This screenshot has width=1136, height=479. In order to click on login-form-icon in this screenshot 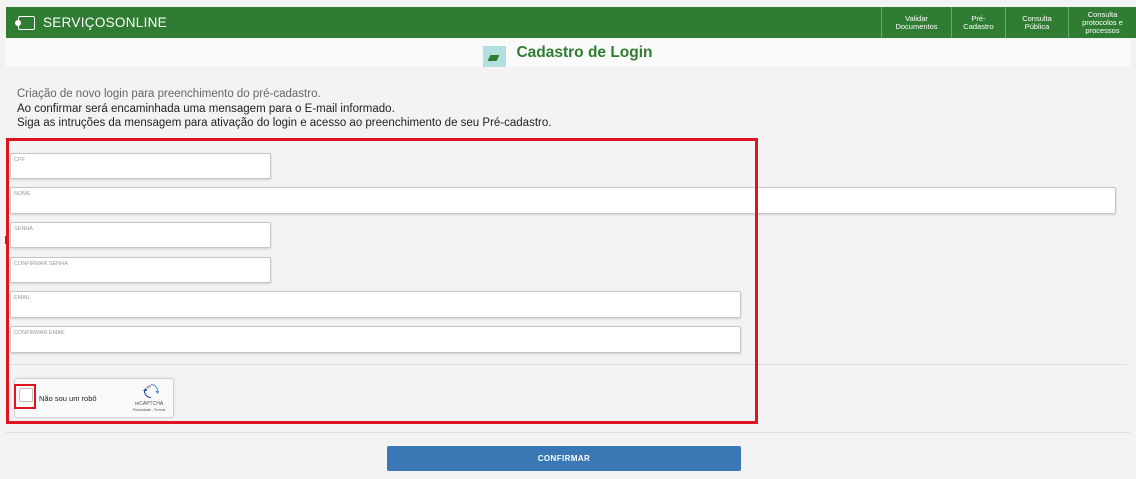, I will do `click(495, 56)`.